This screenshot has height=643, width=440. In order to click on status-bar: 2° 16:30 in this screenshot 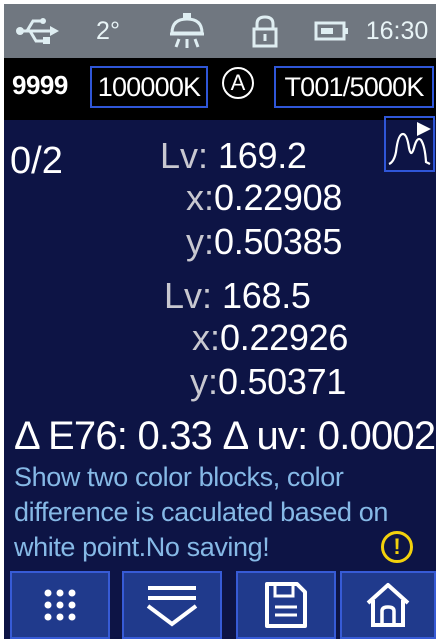, I will do `click(220, 31)`.